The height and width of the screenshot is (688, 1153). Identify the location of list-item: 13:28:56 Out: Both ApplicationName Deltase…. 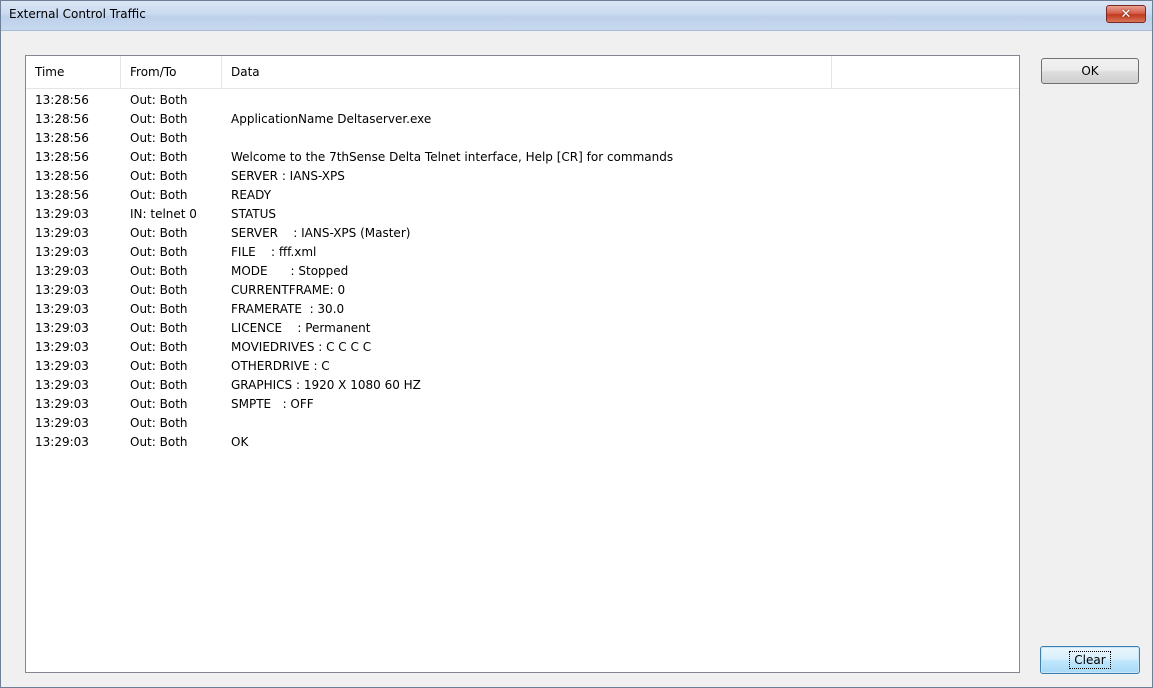
(522, 119).